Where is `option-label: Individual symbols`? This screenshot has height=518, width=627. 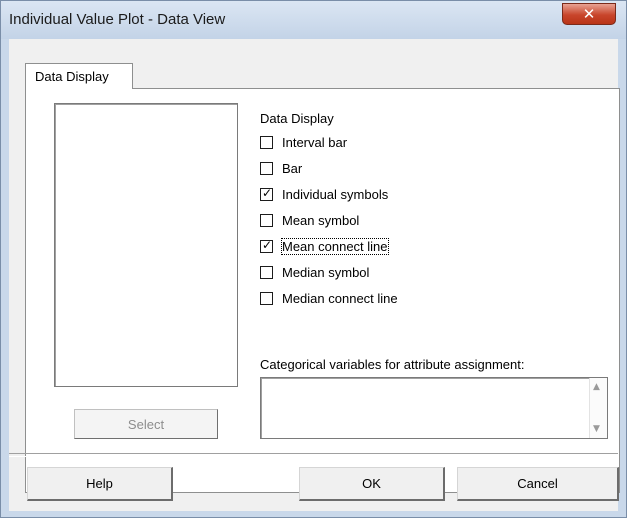
option-label: Individual symbols is located at coordinates (335, 194).